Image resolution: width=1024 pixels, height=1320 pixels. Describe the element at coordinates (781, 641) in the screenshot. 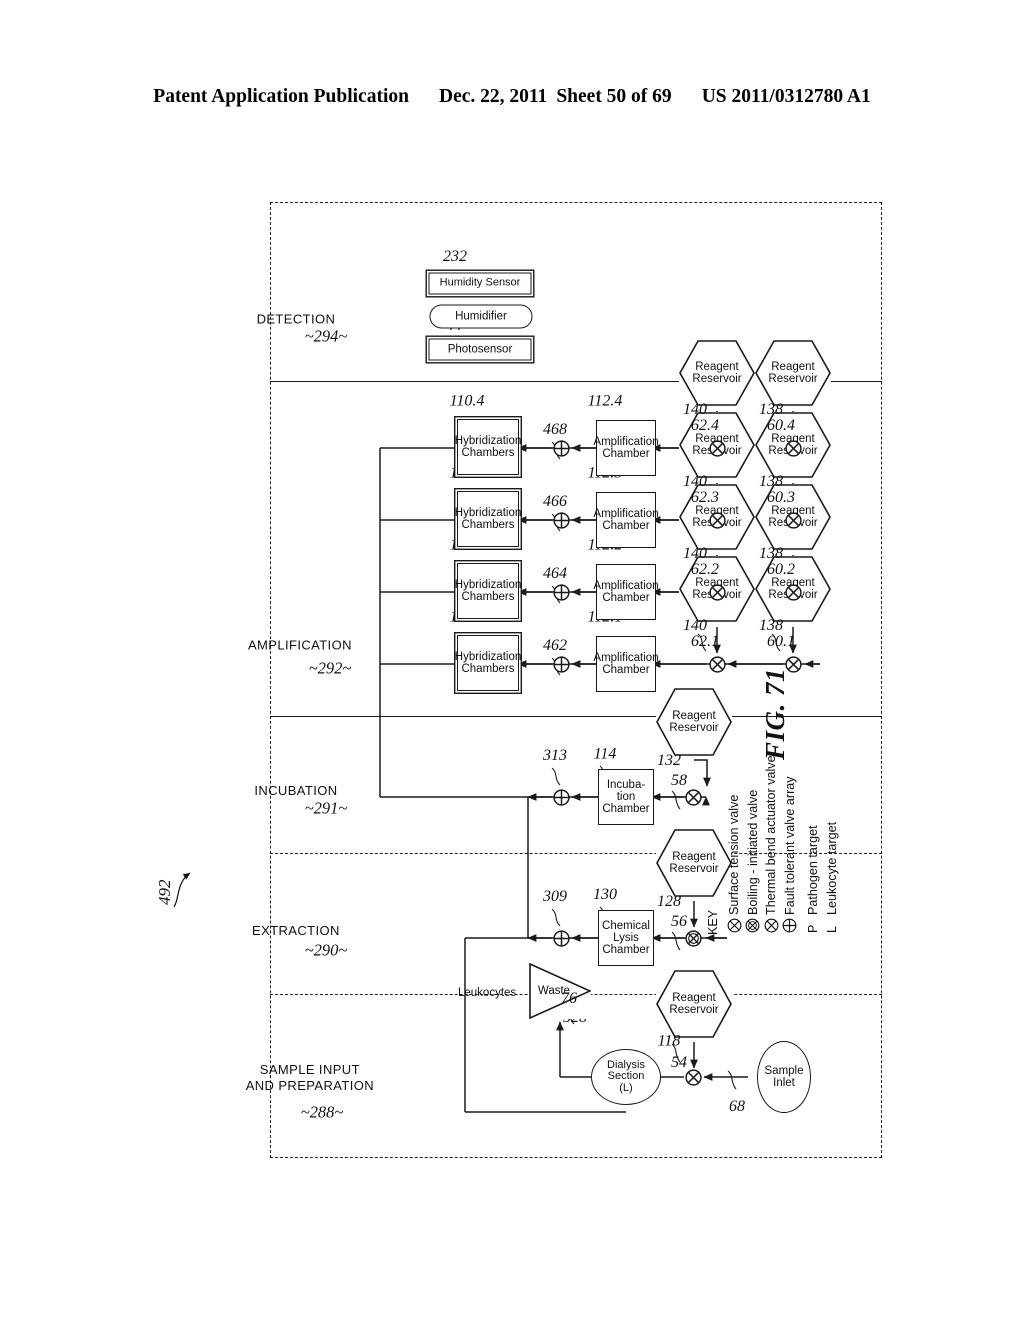

I see `ref-60-1: 60.1` at that location.